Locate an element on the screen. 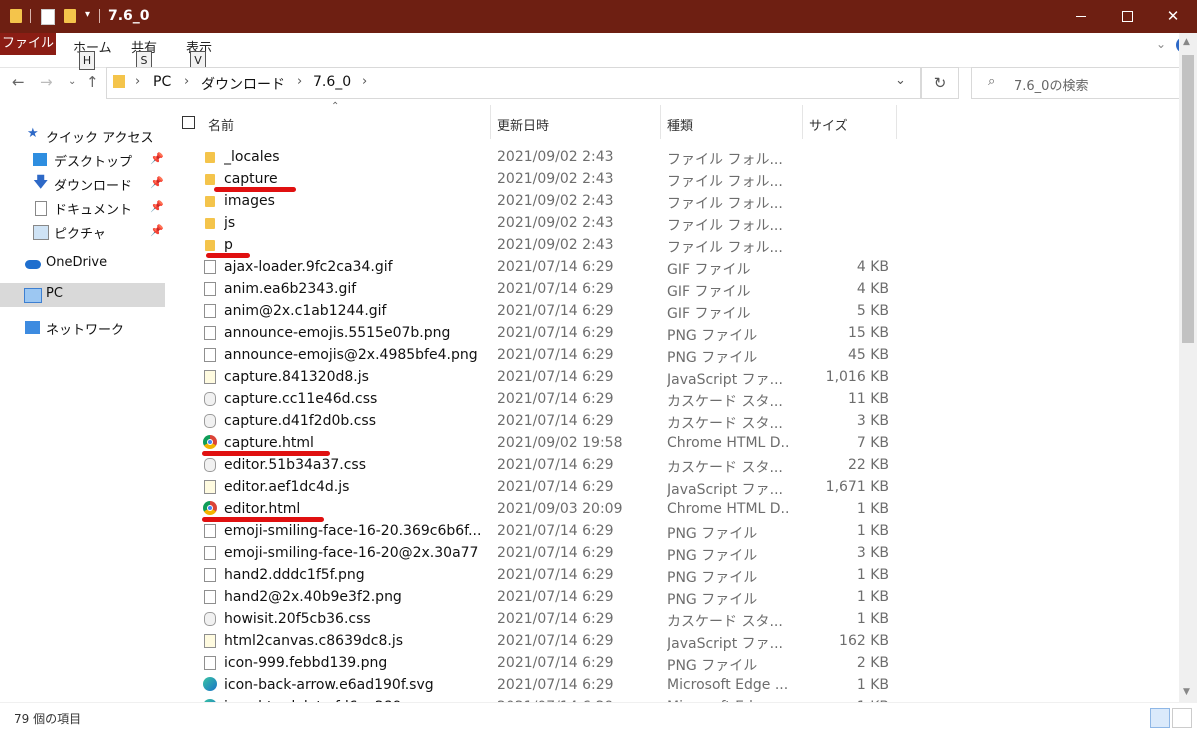 The width and height of the screenshot is (1197, 731). large-icons-view-icon is located at coordinates (1182, 718).